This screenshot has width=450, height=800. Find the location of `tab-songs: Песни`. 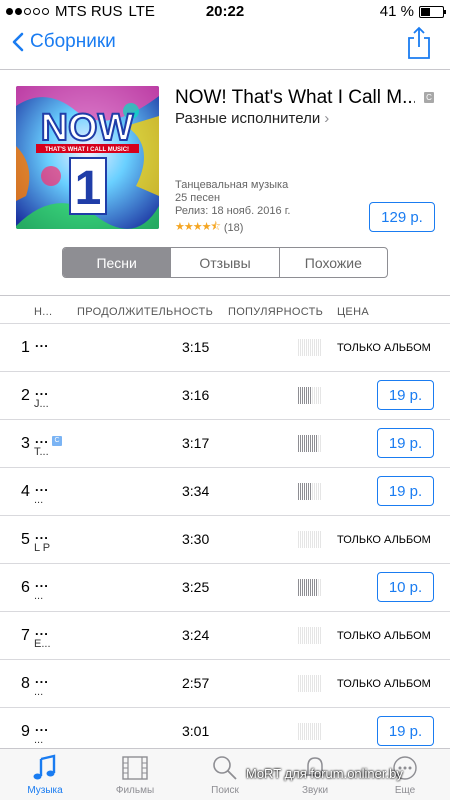

tab-songs: Песни is located at coordinates (117, 262).